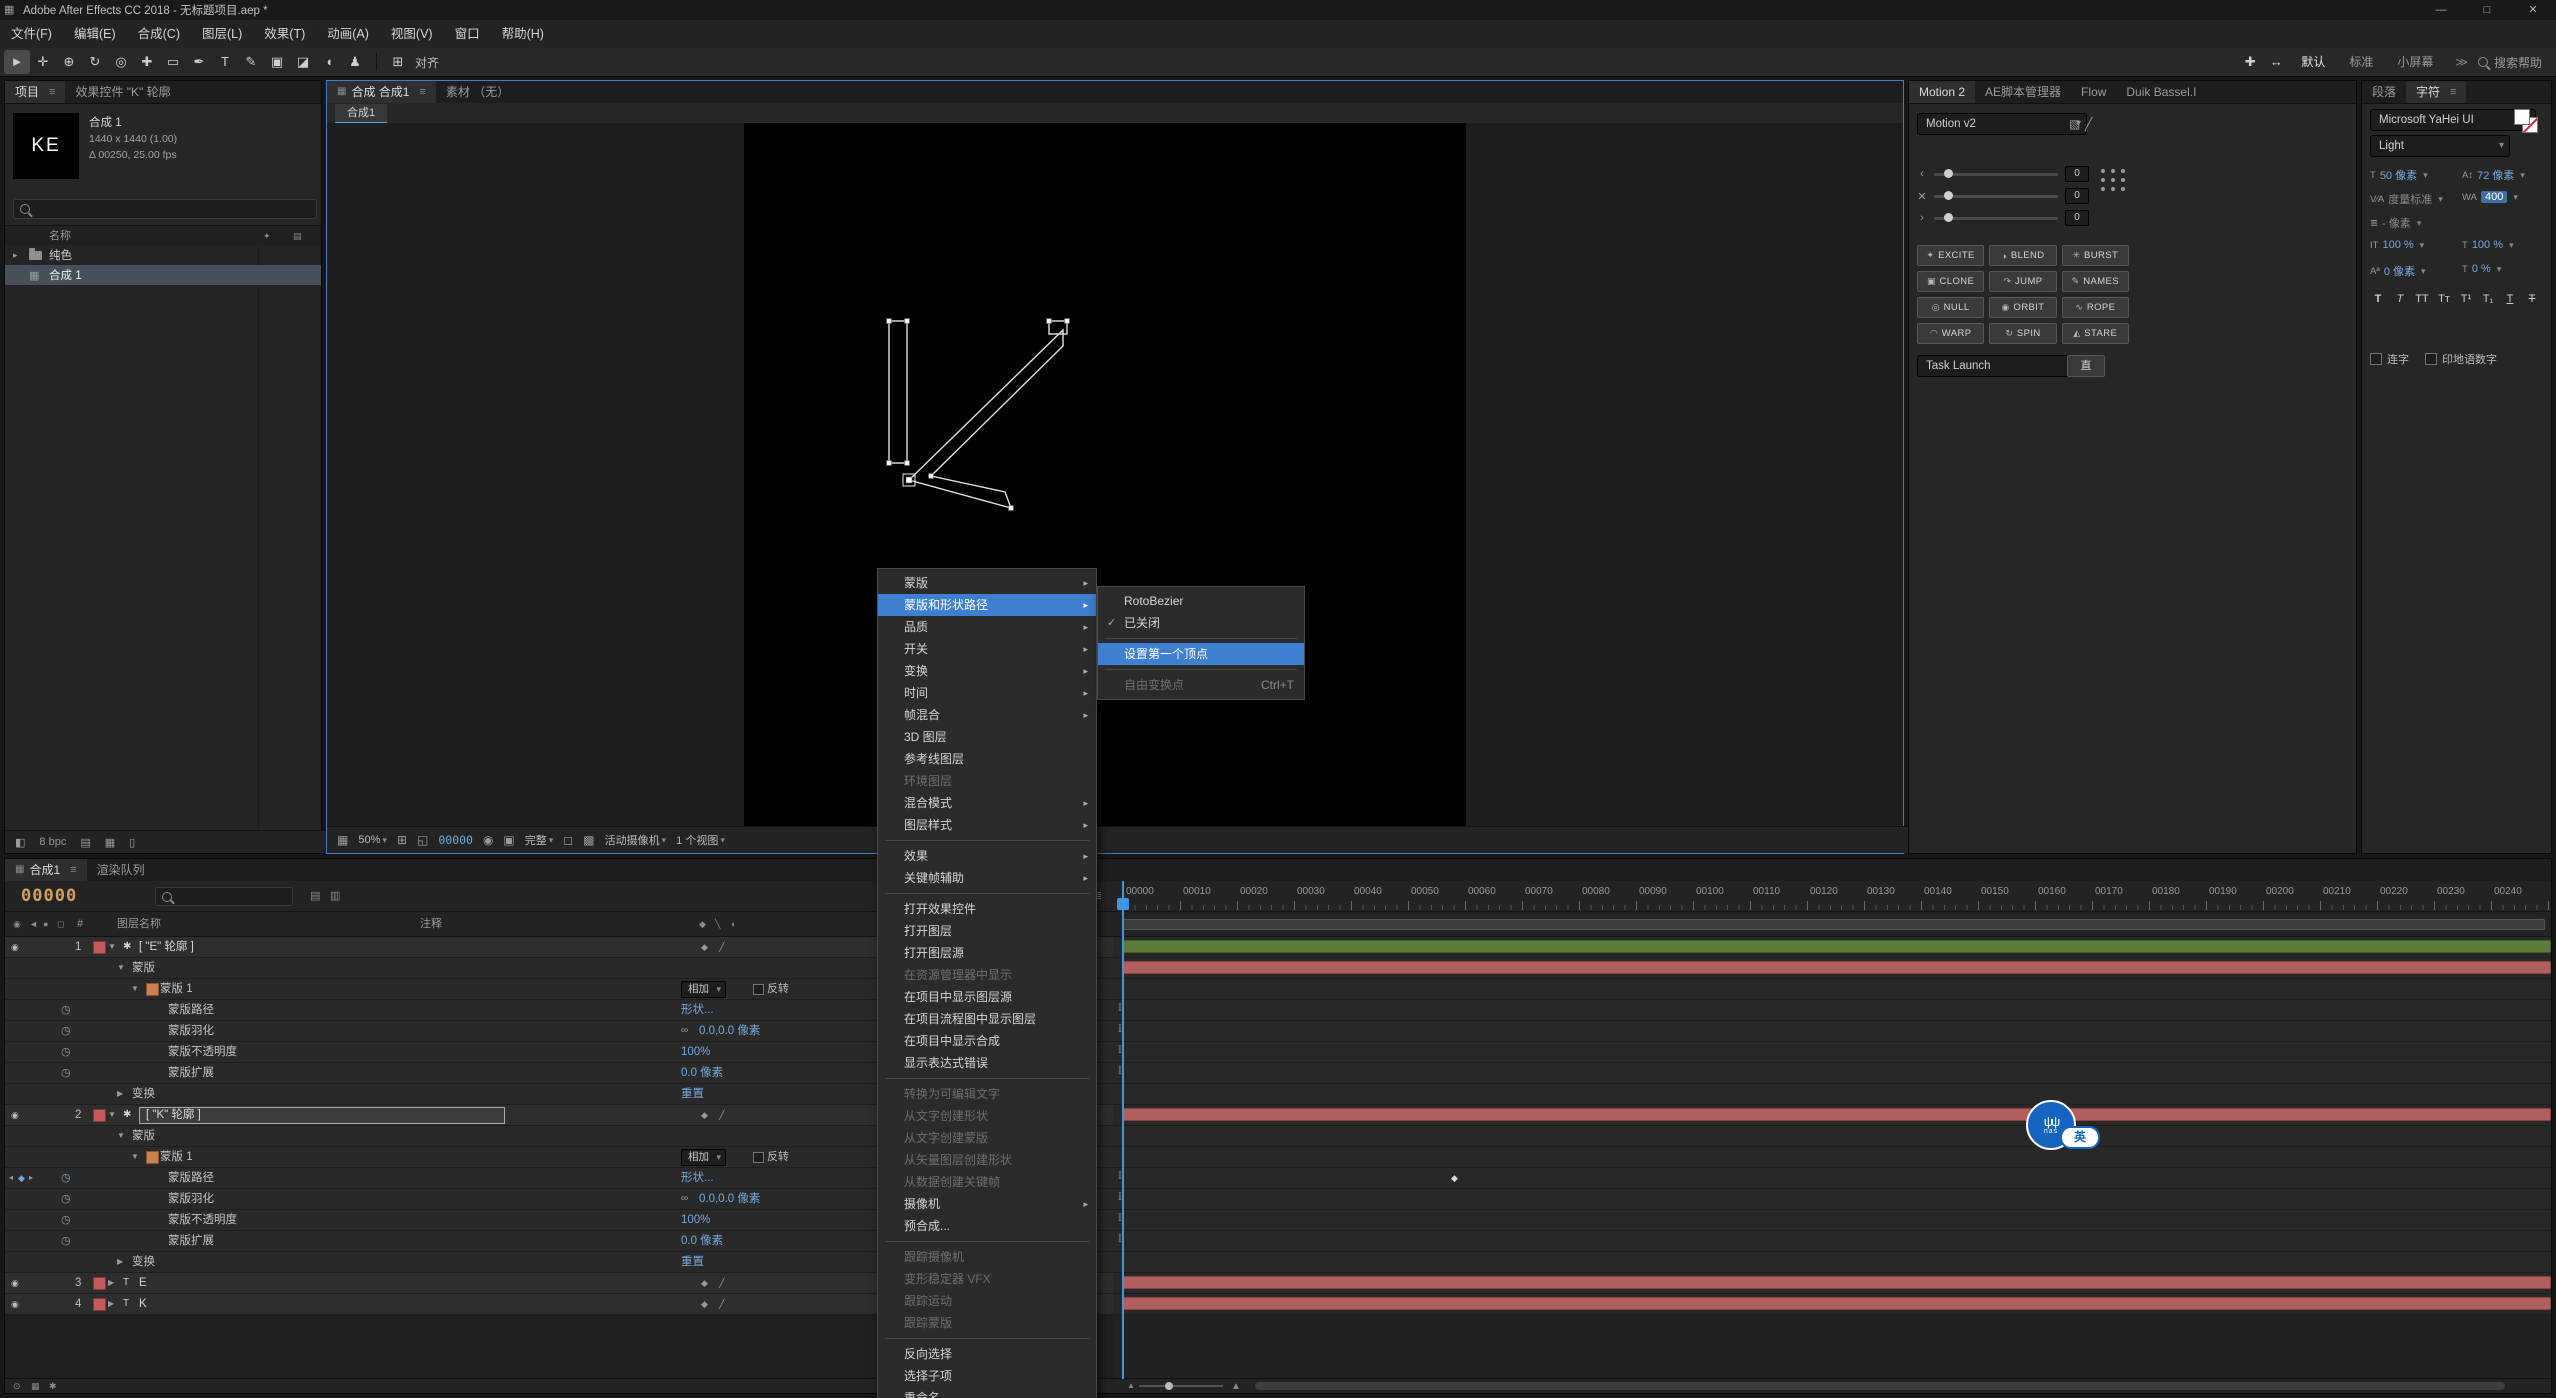  Describe the element at coordinates (31, 1178) in the screenshot. I see `next-keyframe-button: ▸` at that location.